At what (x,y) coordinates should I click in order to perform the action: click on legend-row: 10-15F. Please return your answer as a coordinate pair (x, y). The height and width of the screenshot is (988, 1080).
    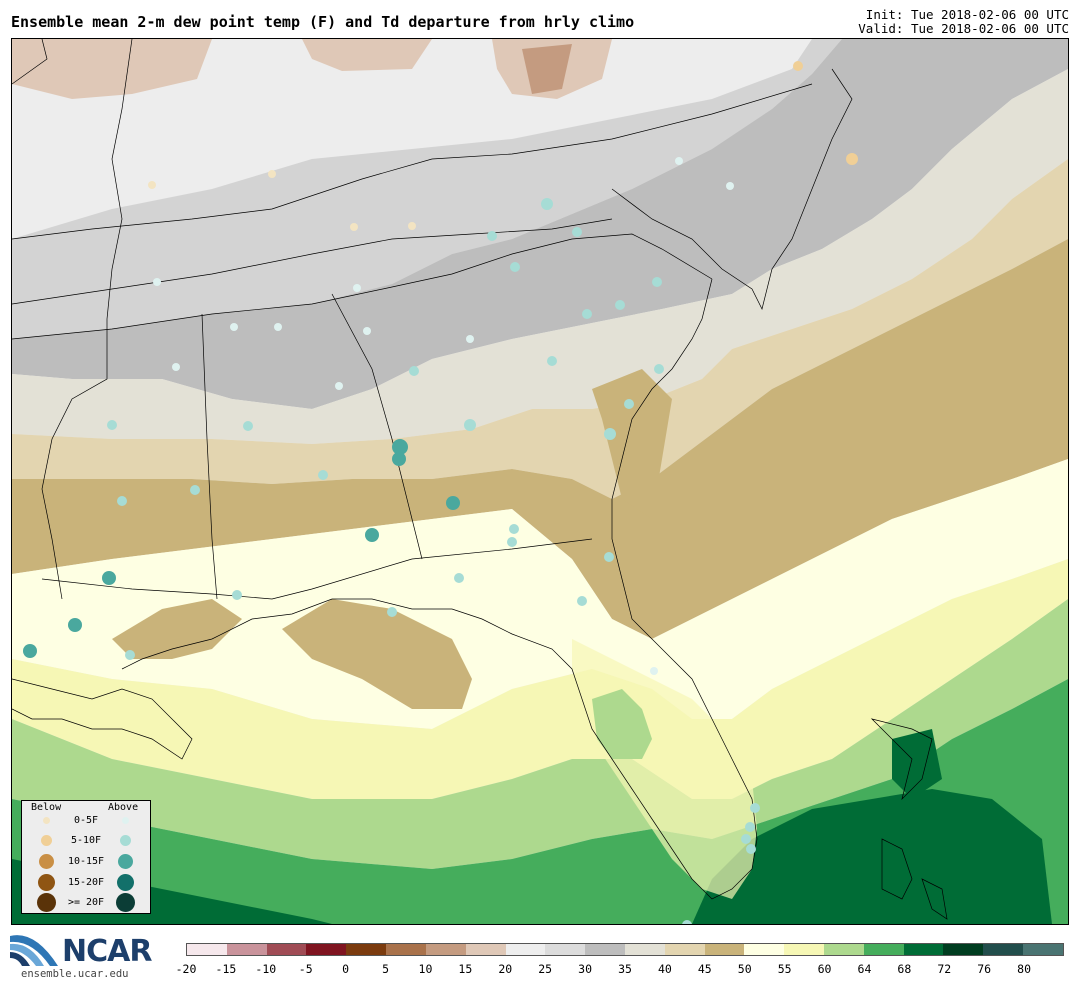
    Looking at the image, I should click on (86, 862).